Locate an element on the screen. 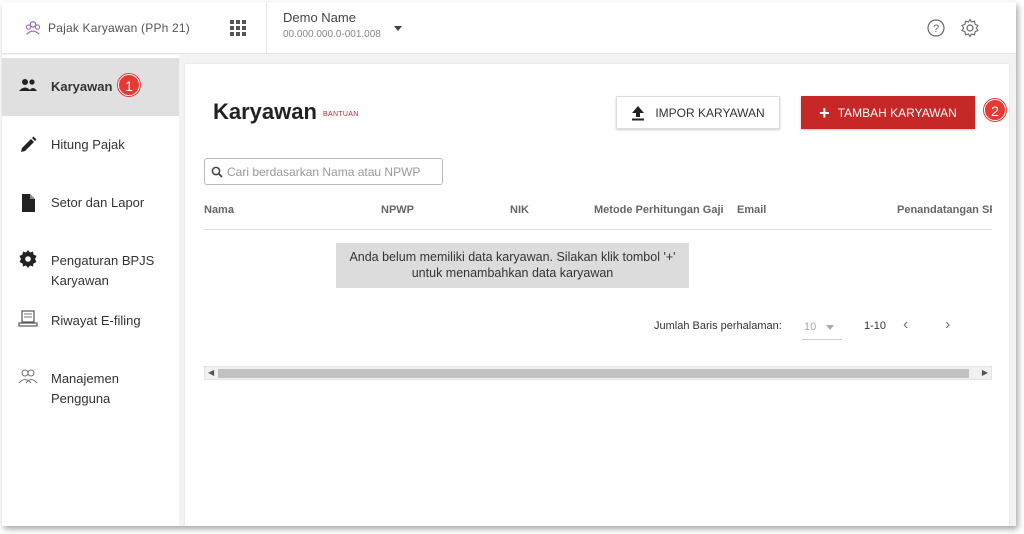 The width and height of the screenshot is (1024, 534). column-header-nik: NIK is located at coordinates (519, 210).